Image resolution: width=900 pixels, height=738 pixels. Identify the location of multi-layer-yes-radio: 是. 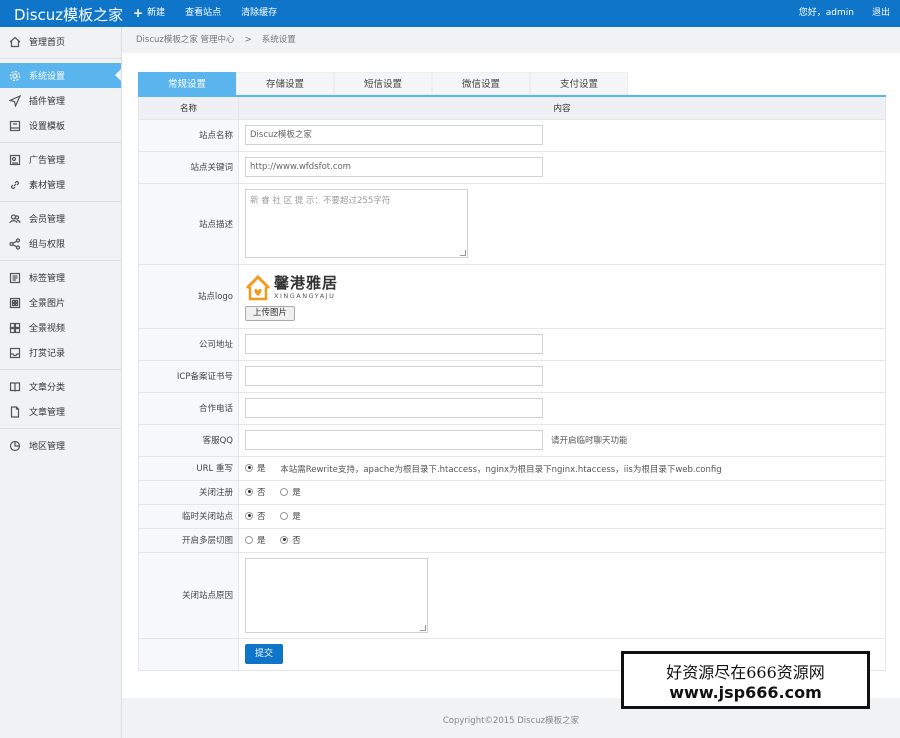
(255, 540).